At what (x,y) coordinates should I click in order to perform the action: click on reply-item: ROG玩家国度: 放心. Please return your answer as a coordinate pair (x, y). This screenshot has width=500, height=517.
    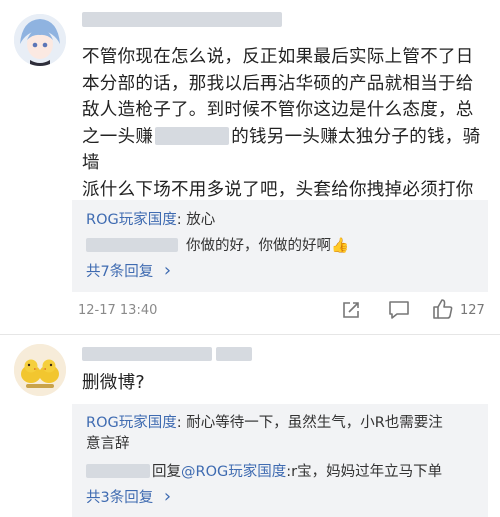
    Looking at the image, I should click on (150, 218).